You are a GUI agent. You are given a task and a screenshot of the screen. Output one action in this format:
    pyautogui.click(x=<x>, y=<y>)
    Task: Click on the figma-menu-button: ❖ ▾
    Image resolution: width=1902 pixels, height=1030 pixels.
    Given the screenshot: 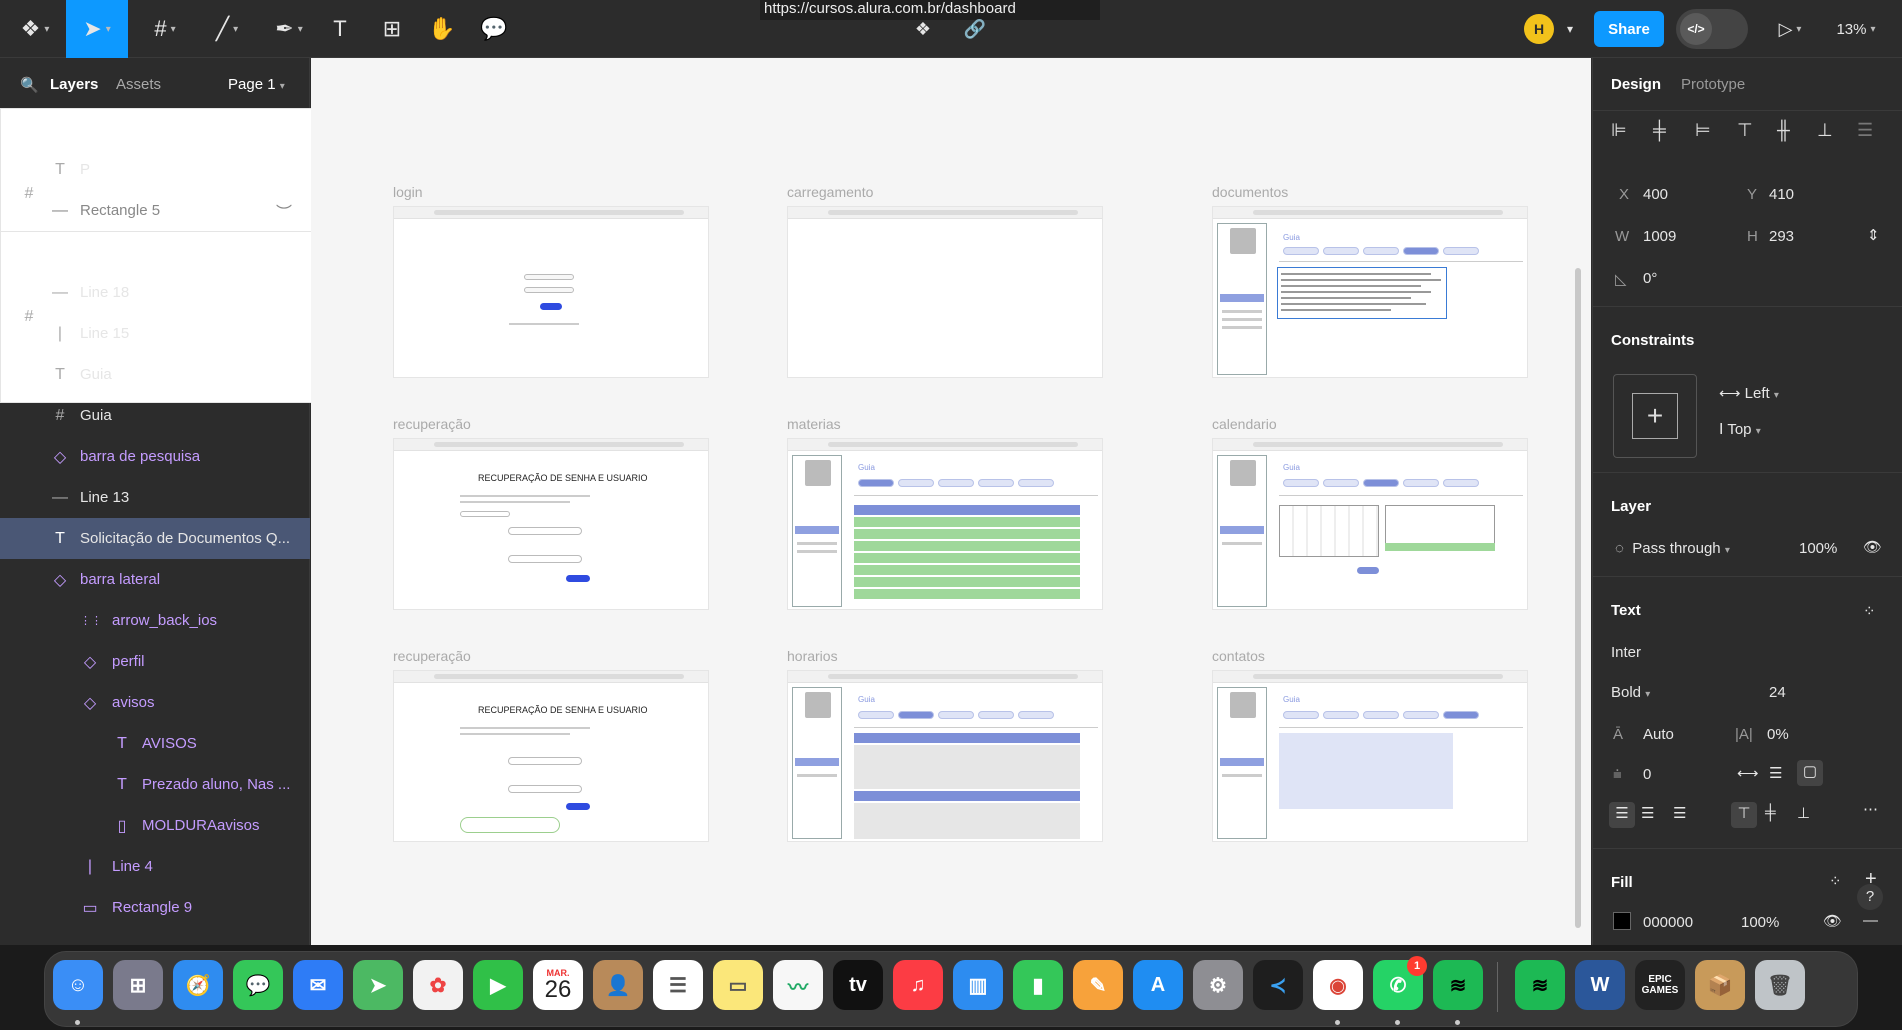 What is the action you would take?
    pyautogui.click(x=35, y=29)
    